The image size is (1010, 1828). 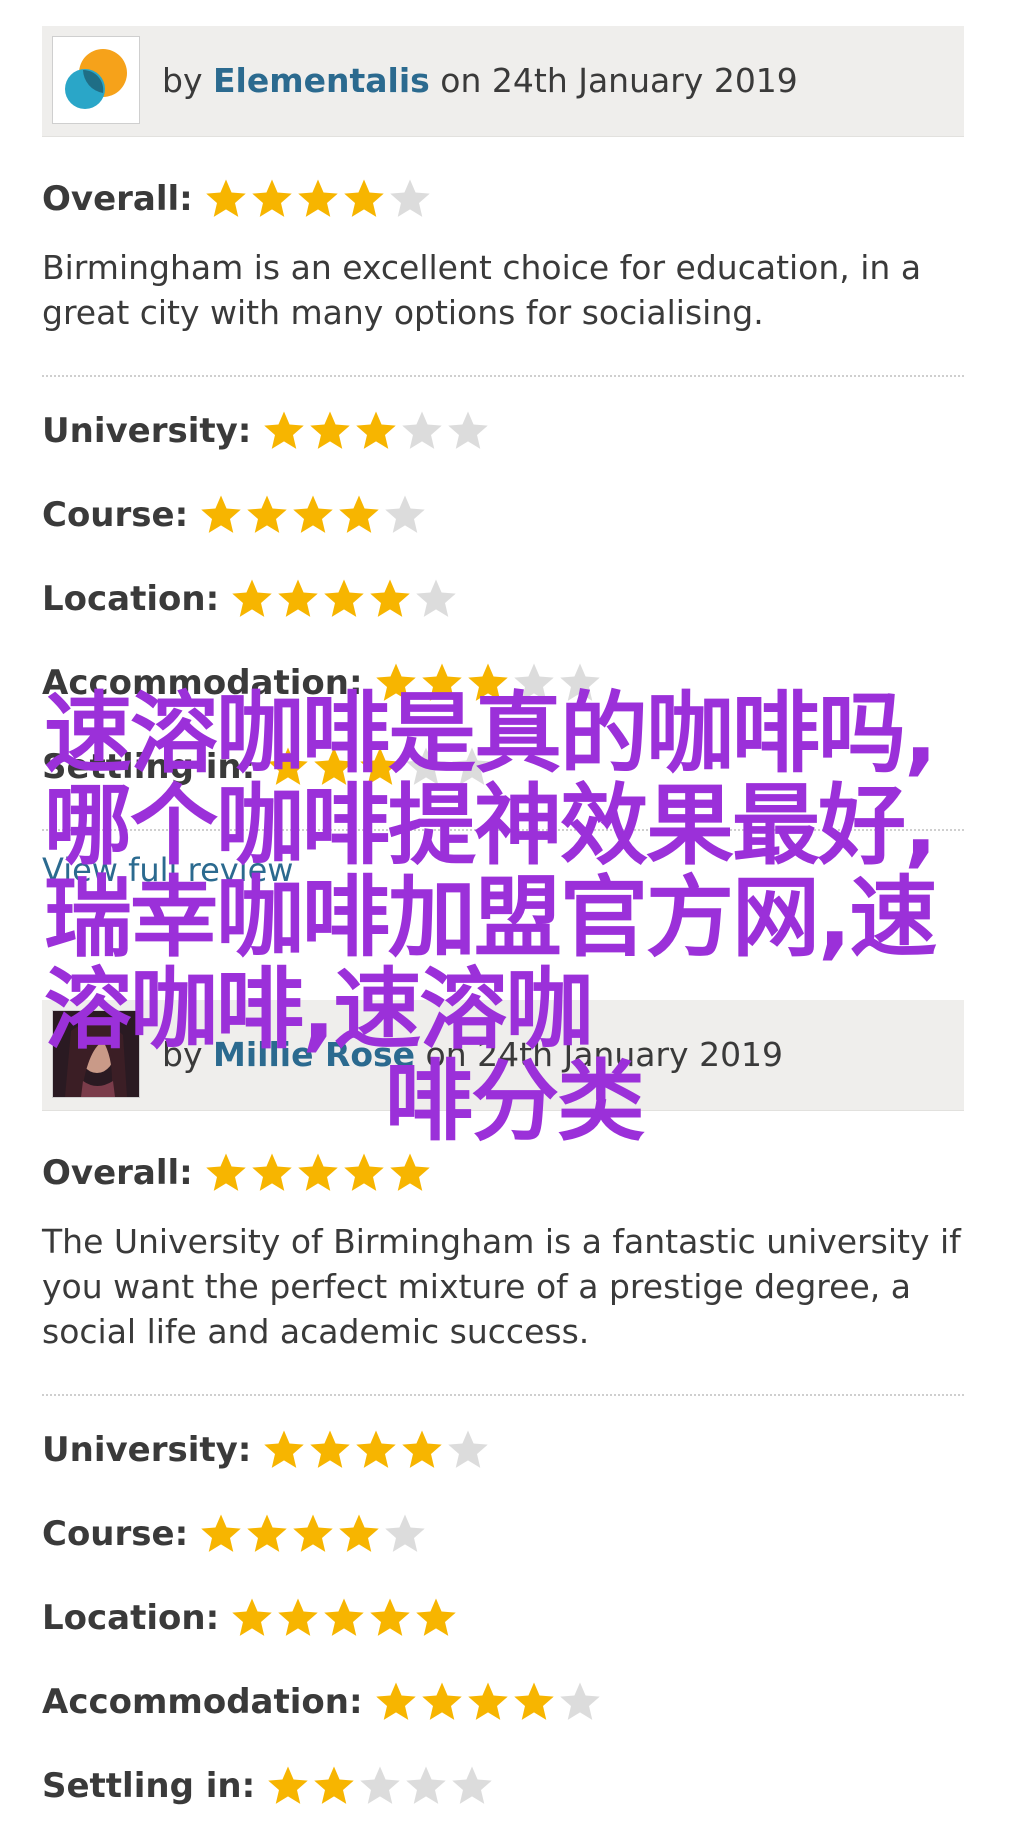 I want to click on review-byline: by Elementalis on 24th January 2019, so click(x=480, y=81).